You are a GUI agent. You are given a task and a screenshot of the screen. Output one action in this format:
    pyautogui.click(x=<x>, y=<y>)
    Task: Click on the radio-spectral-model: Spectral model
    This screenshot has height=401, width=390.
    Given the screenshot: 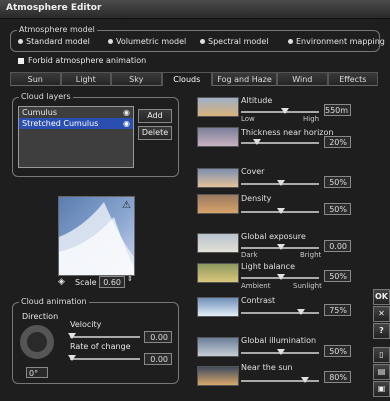 What is the action you would take?
    pyautogui.click(x=234, y=41)
    